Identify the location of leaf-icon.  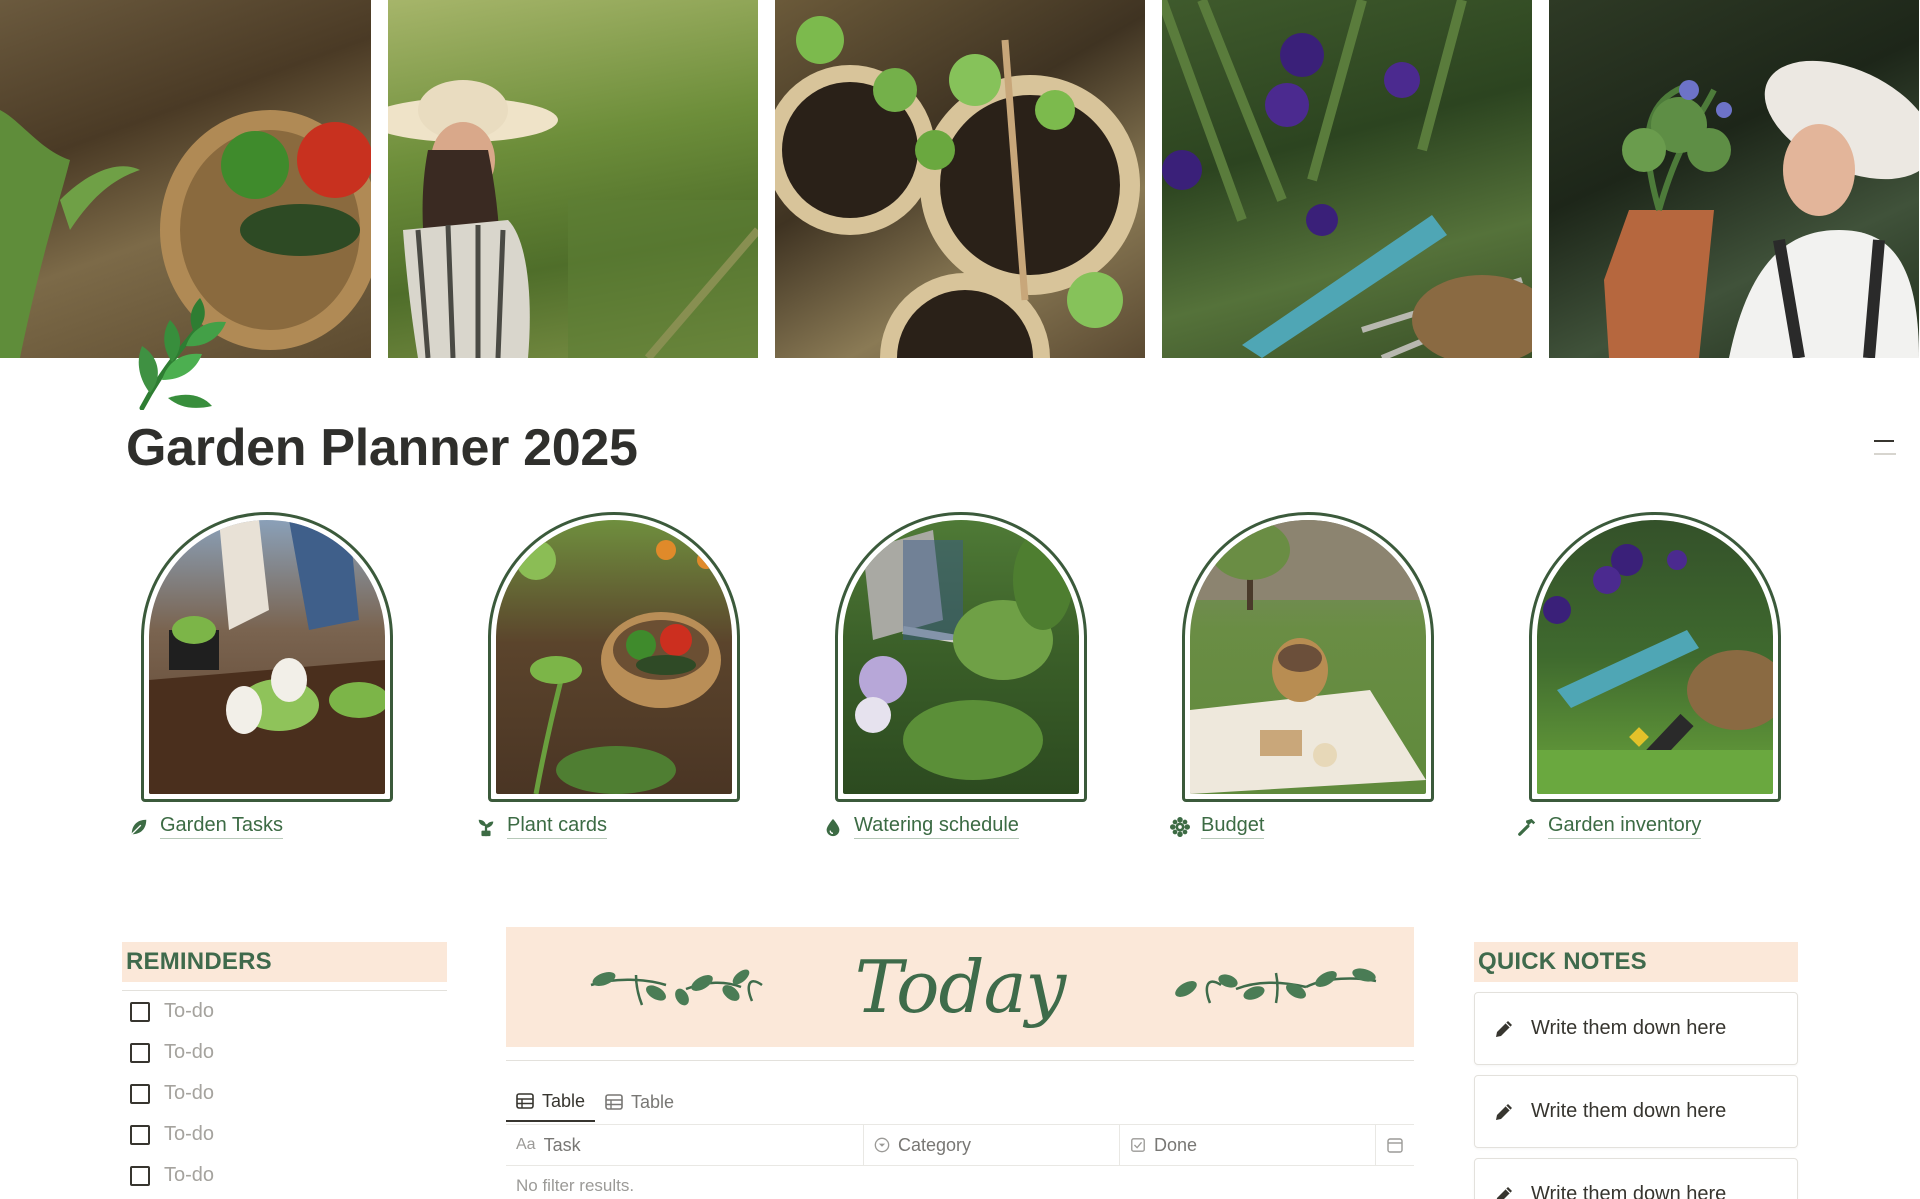
(139, 827).